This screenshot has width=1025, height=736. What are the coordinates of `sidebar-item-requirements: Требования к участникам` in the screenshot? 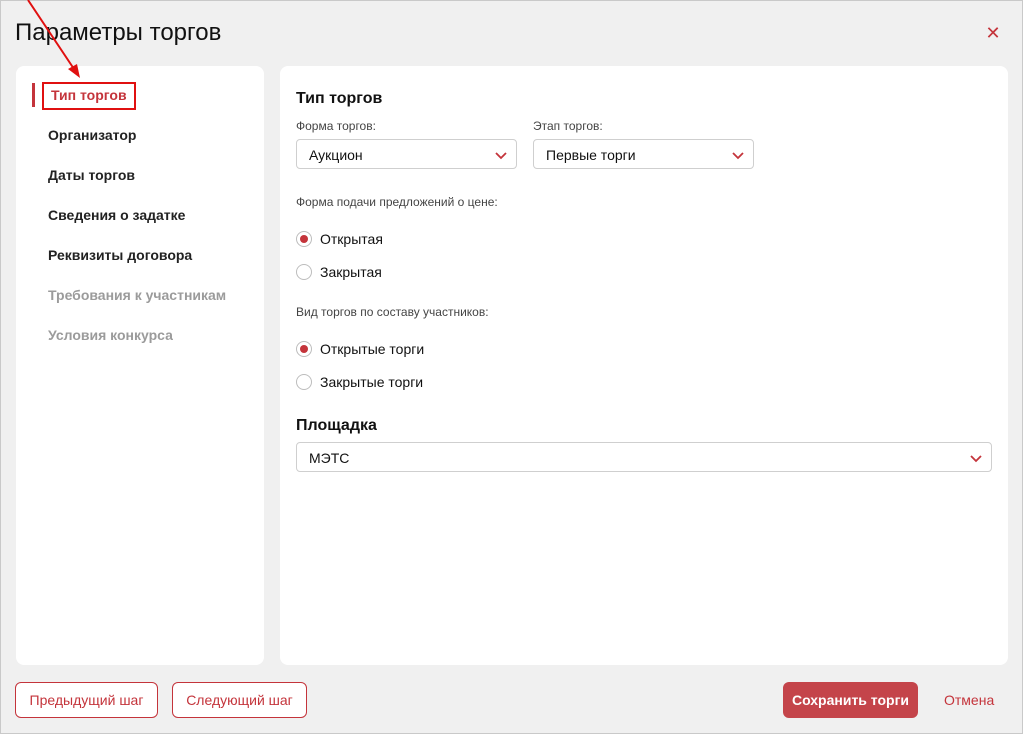 It's located at (137, 295).